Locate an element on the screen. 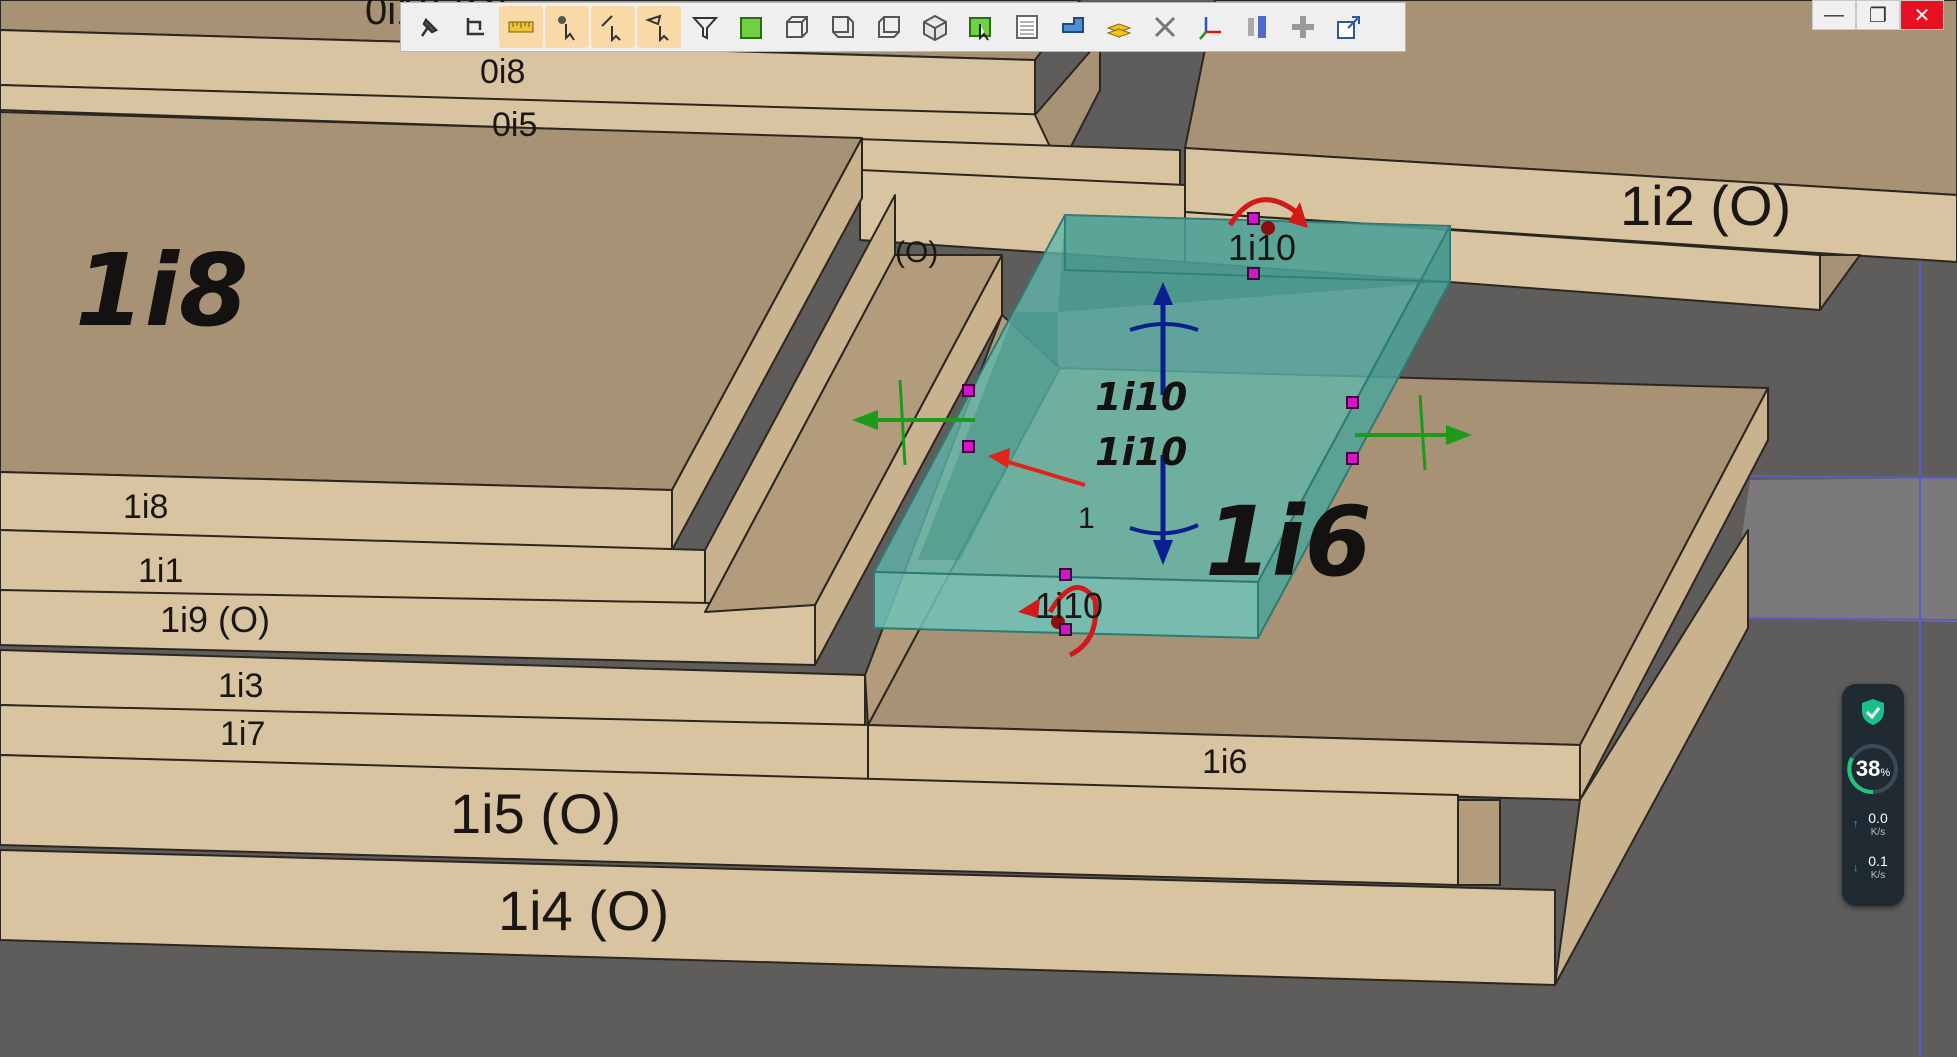 The width and height of the screenshot is (1957, 1057). filter-icon is located at coordinates (705, 28).